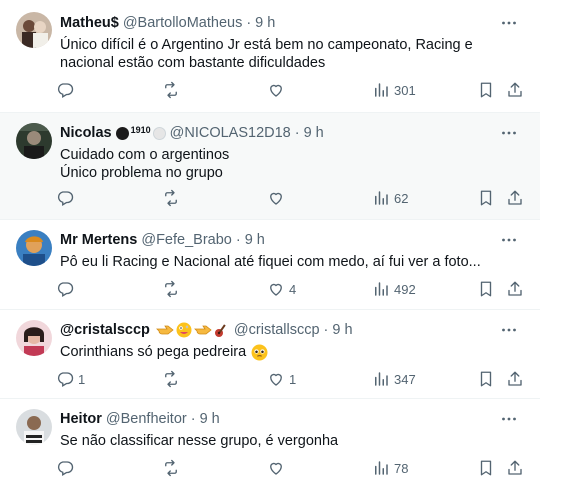 The height and width of the screenshot is (488, 562). Describe the element at coordinates (259, 352) in the screenshot. I see `pleading-face-emoji-icon` at that location.